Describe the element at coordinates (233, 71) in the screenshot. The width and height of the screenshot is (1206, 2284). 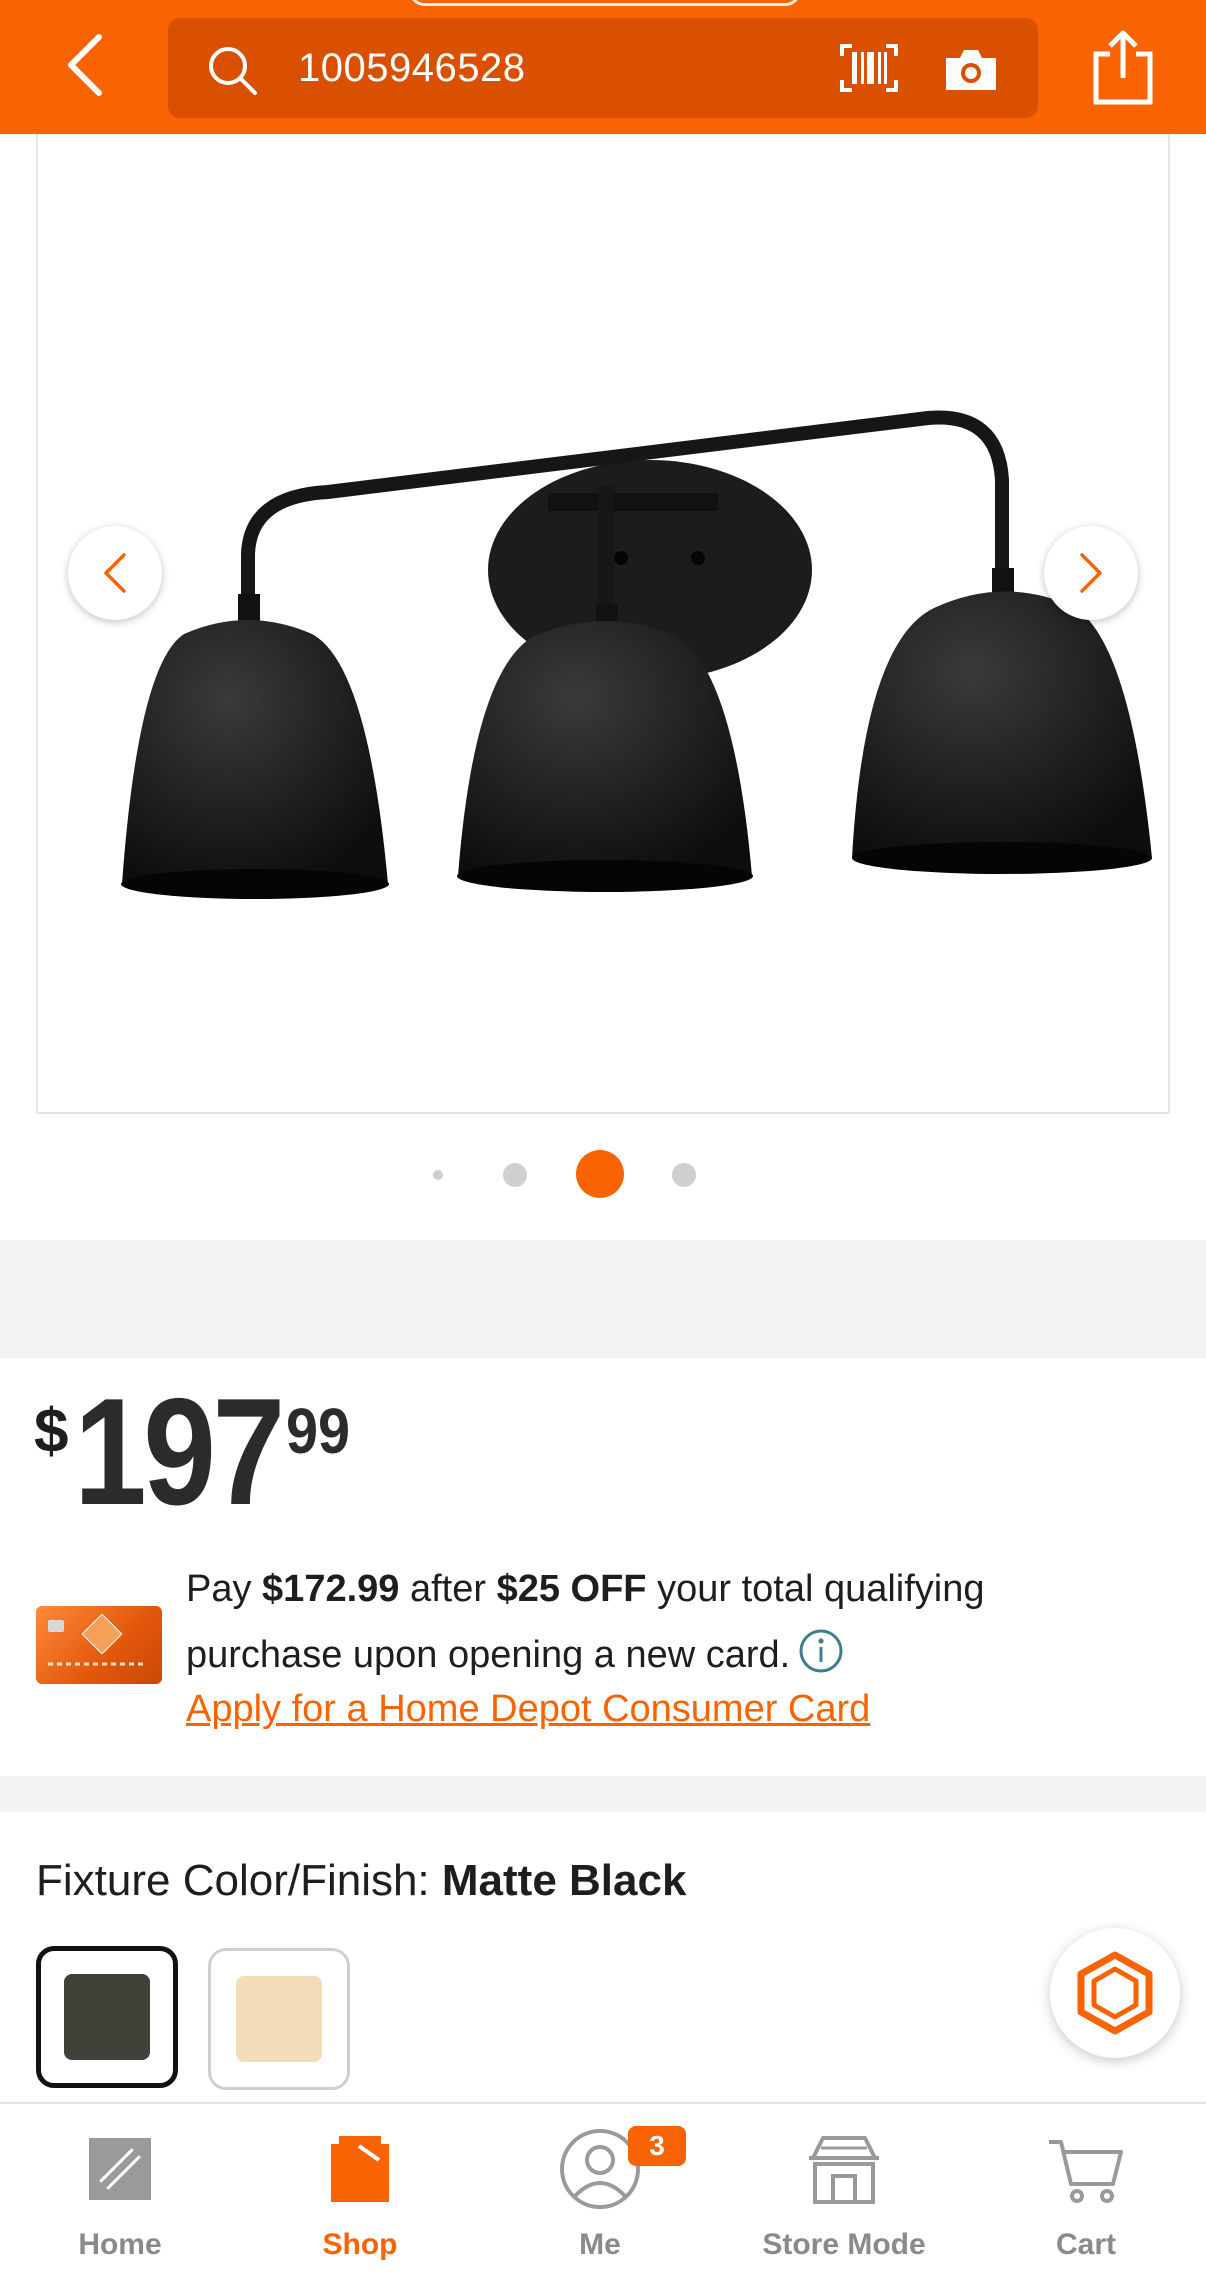
I see `search-icon` at that location.